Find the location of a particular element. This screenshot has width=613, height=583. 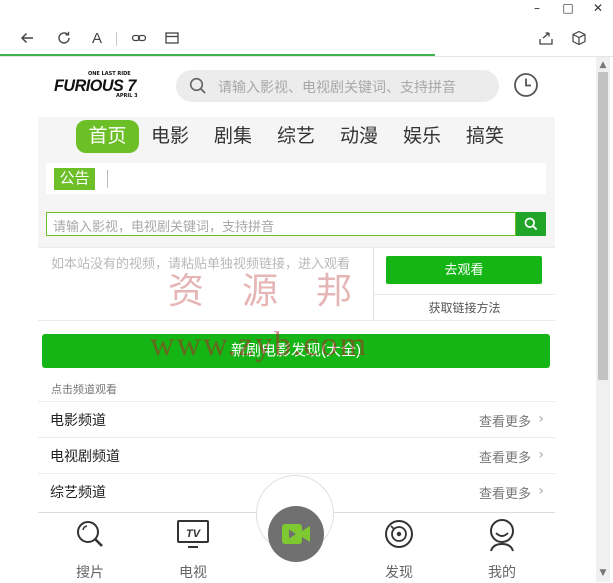

tv-icon: TV is located at coordinates (193, 534).